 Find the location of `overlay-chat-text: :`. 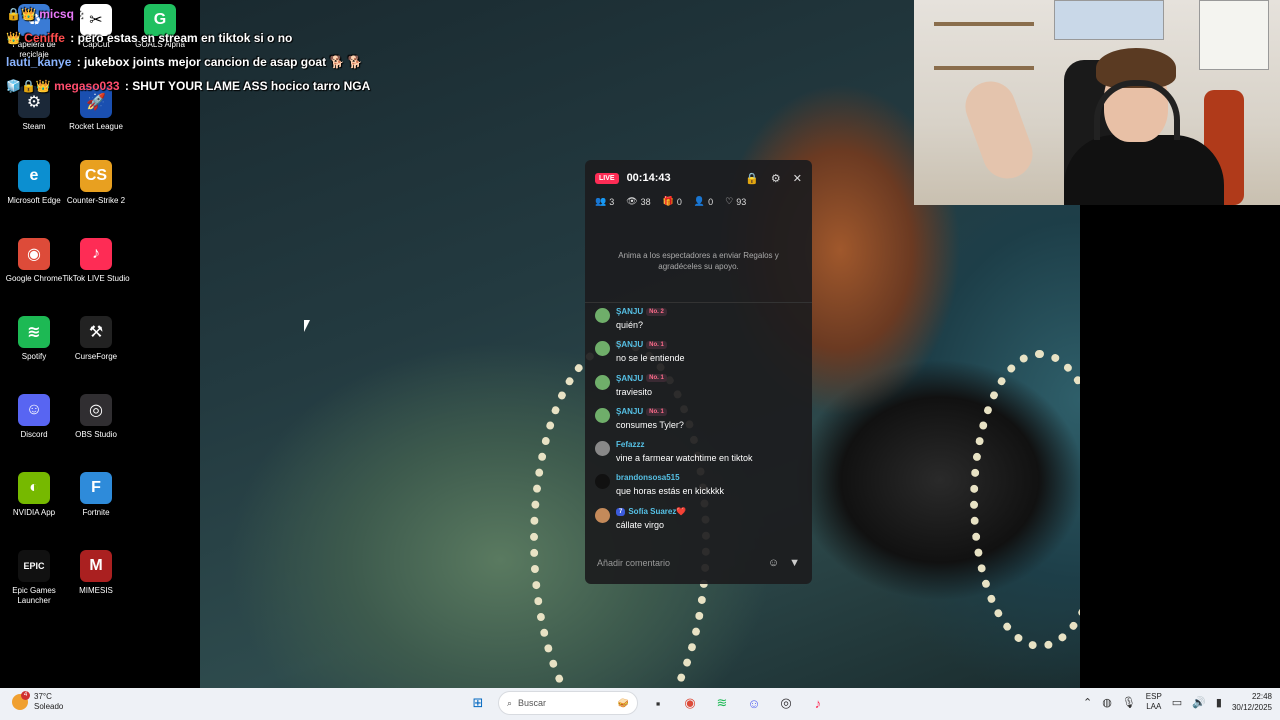

overlay-chat-text: : is located at coordinates (81, 14).